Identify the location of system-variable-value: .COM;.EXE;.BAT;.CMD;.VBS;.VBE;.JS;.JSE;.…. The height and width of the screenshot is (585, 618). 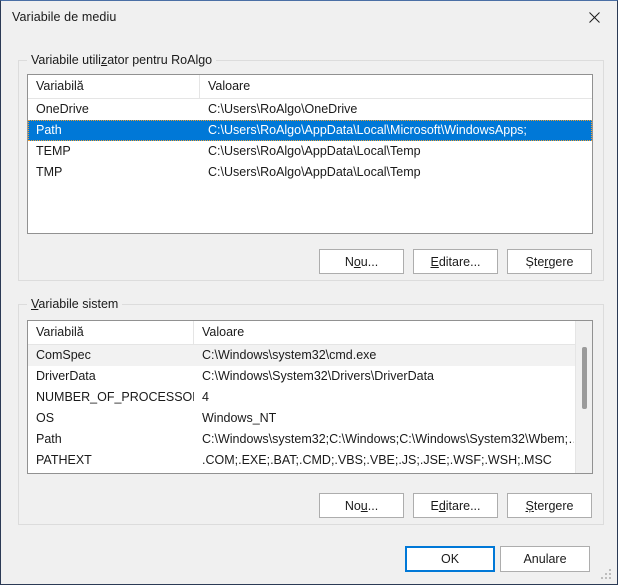
(377, 460).